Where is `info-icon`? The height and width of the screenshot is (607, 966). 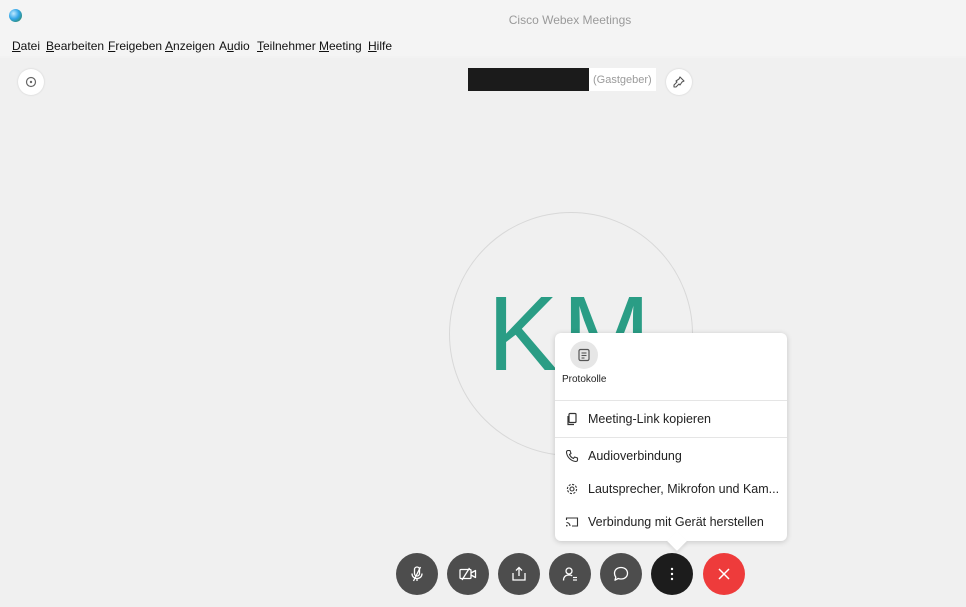
info-icon is located at coordinates (31, 82).